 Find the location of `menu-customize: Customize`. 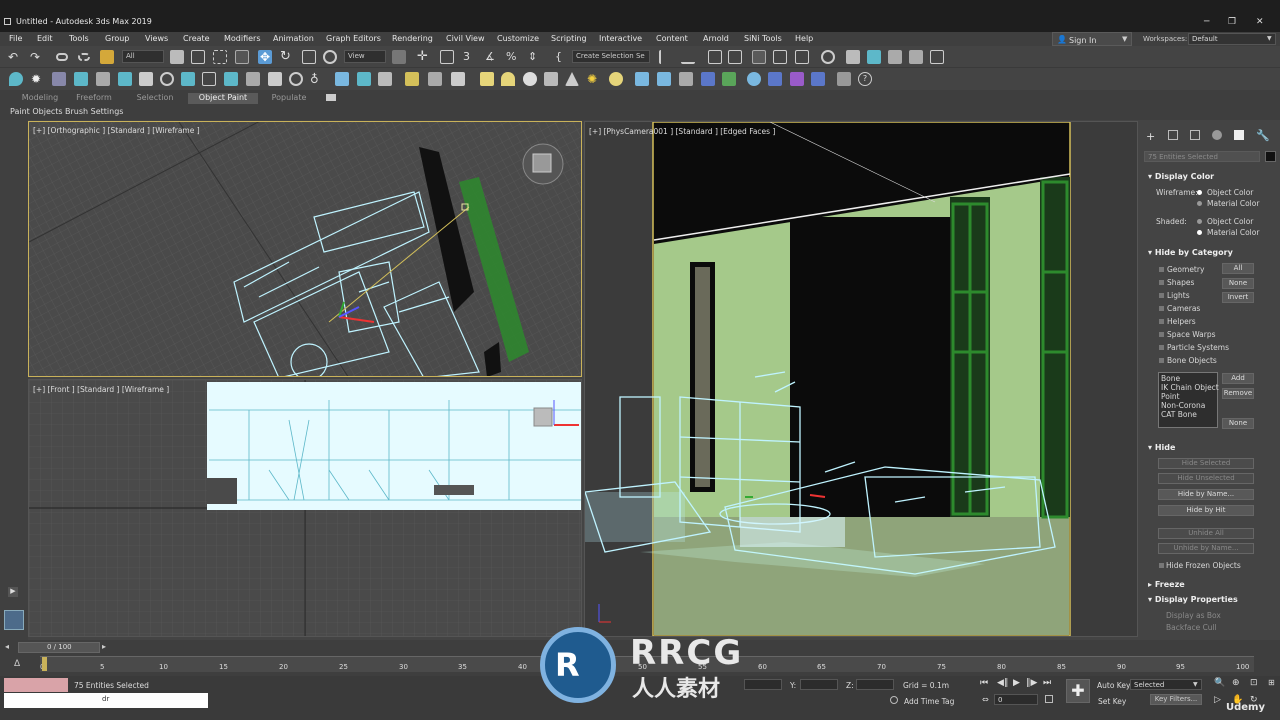

menu-customize: Customize is located at coordinates (518, 38).